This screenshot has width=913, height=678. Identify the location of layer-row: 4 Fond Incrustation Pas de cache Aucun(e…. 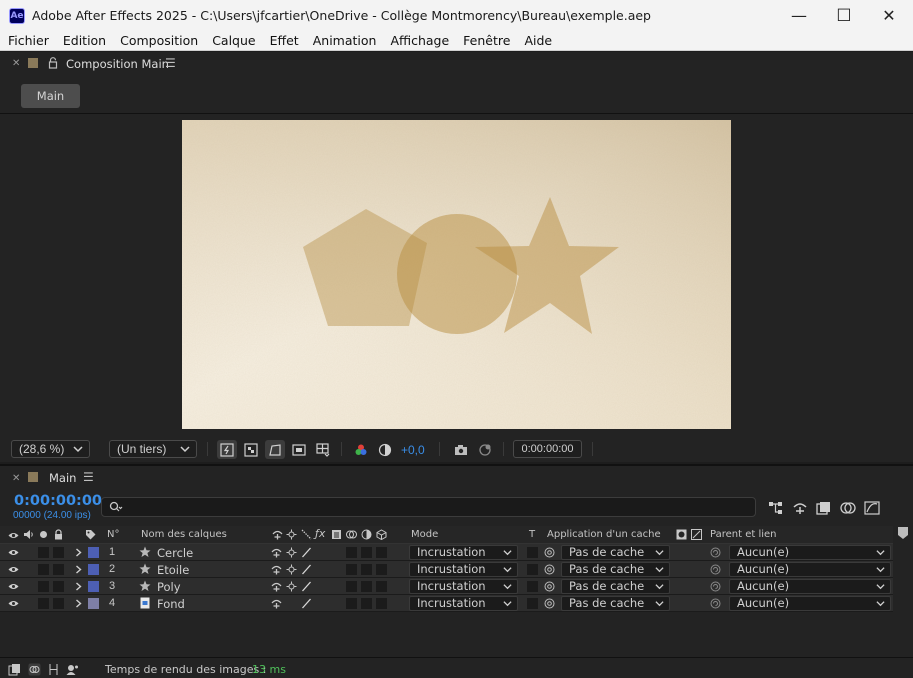
(446, 603).